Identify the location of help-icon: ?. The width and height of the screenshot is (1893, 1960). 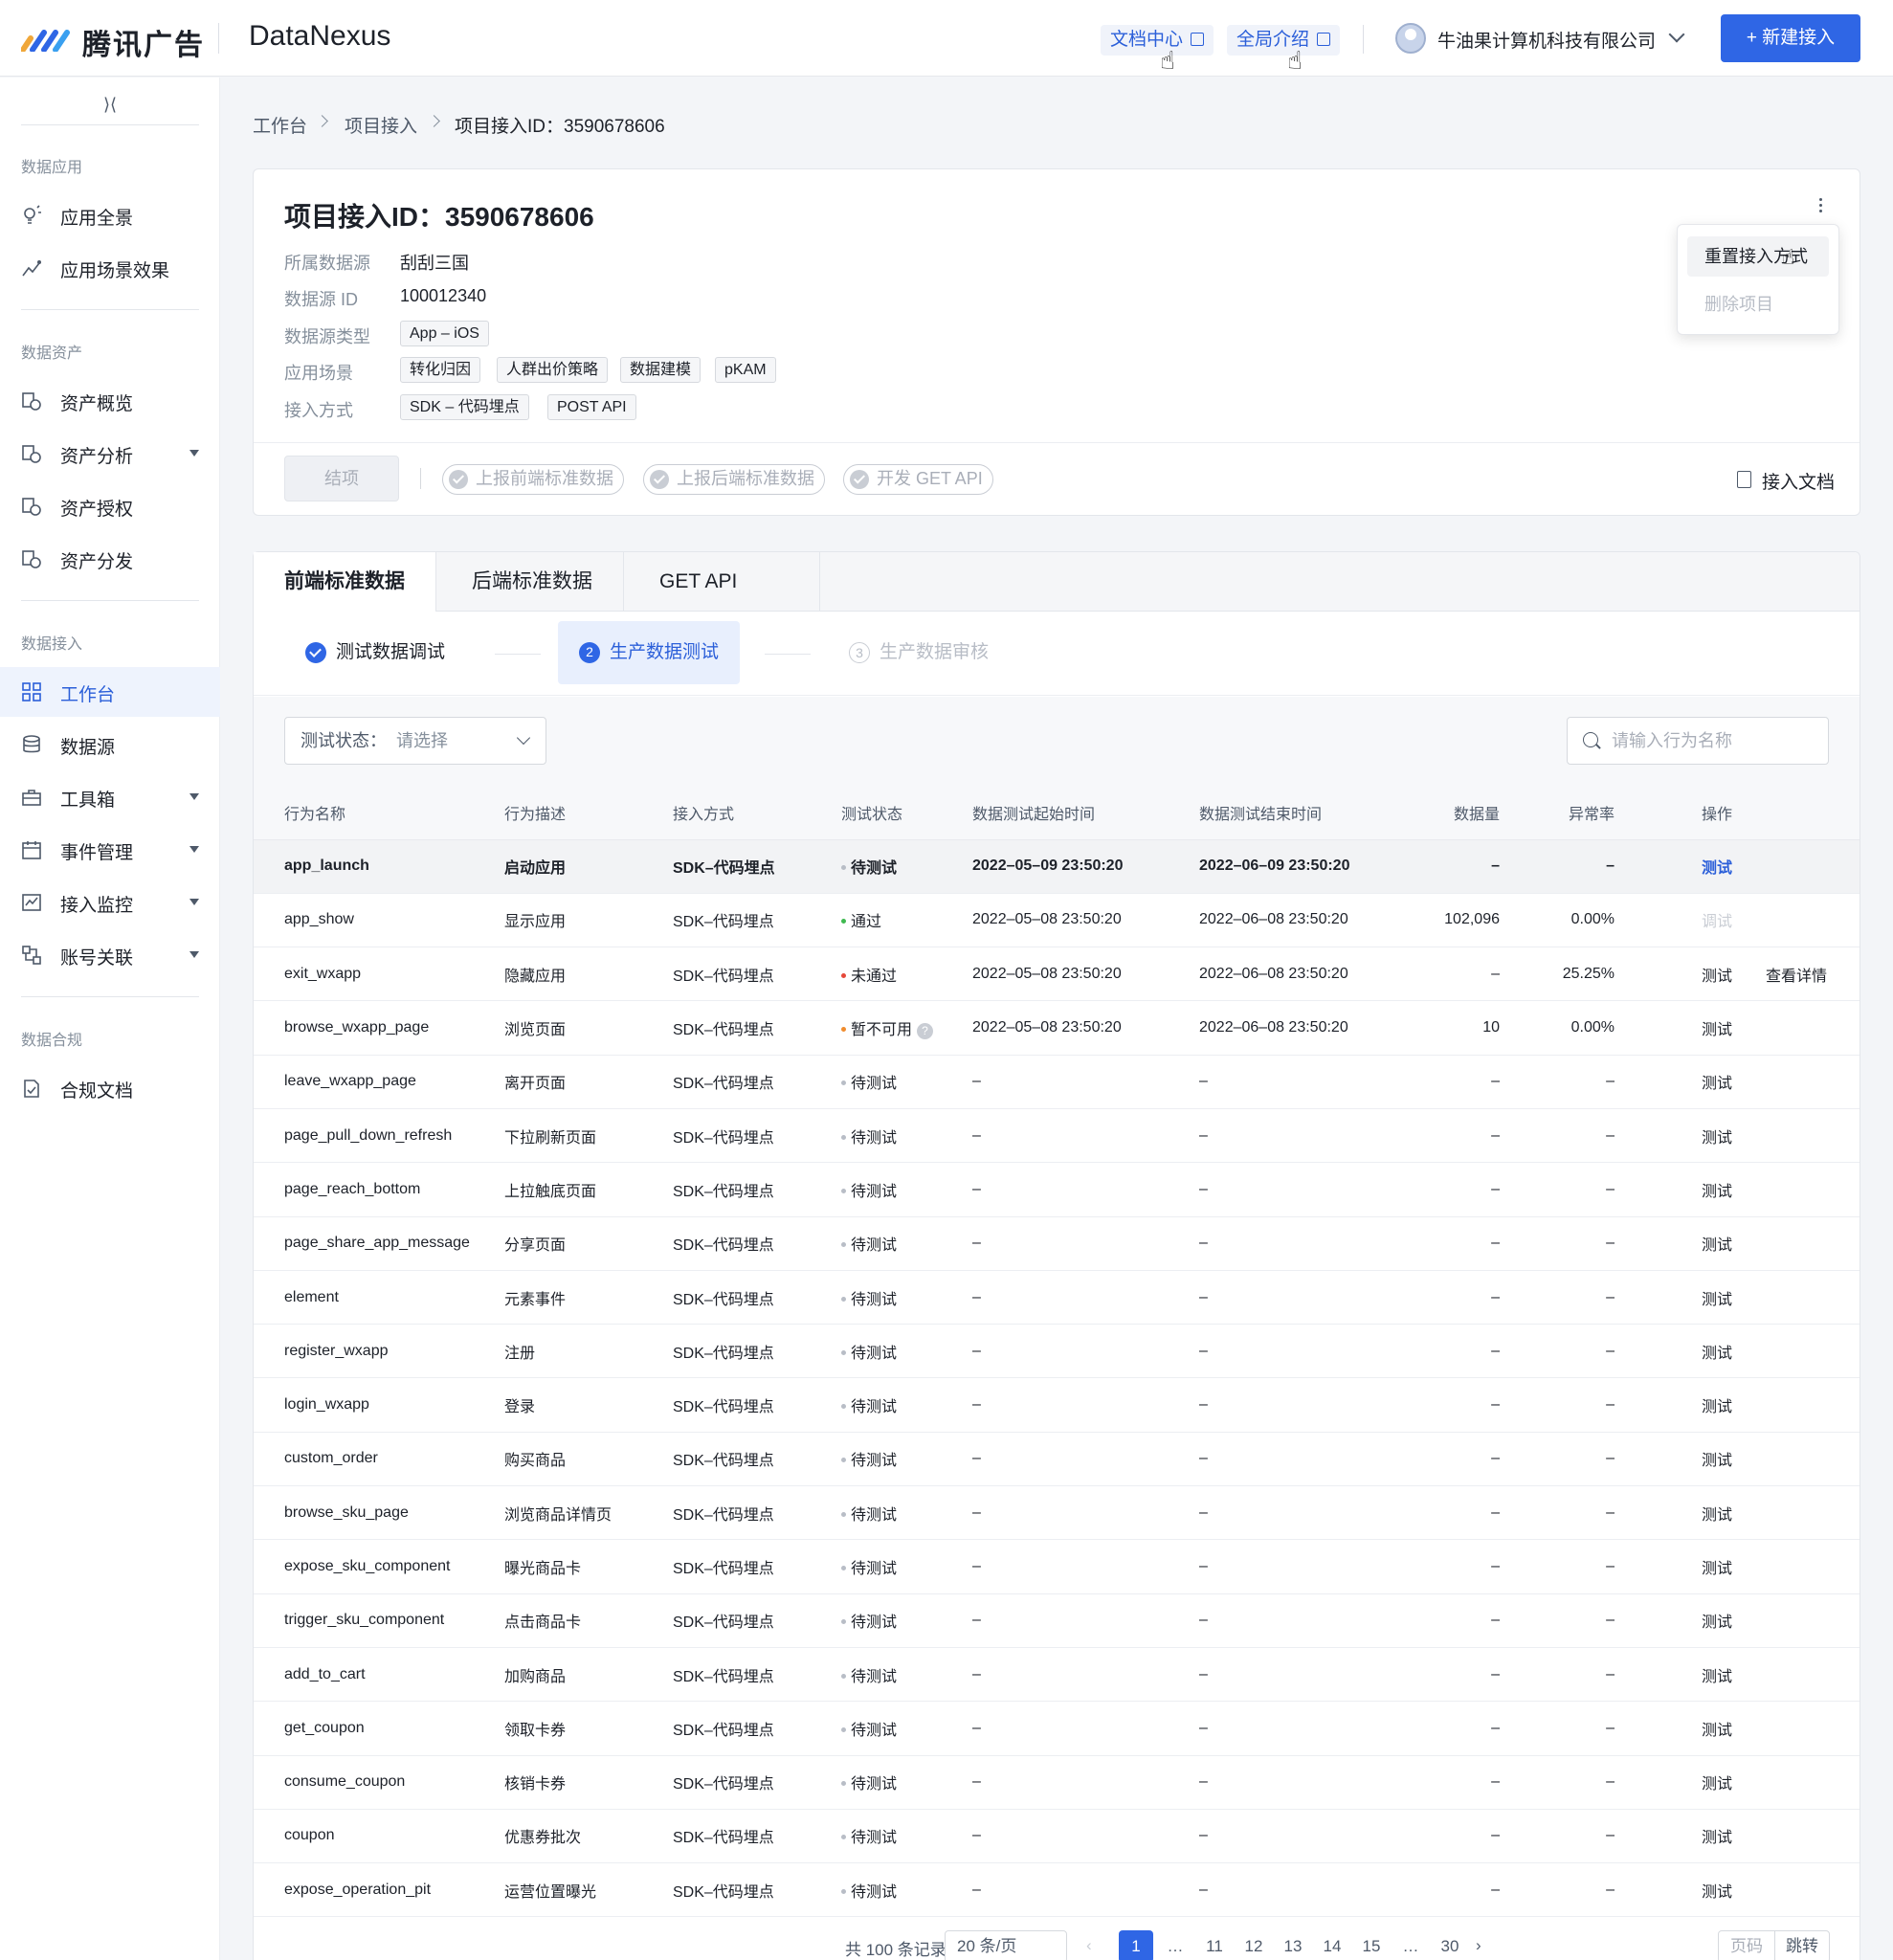
(925, 1032).